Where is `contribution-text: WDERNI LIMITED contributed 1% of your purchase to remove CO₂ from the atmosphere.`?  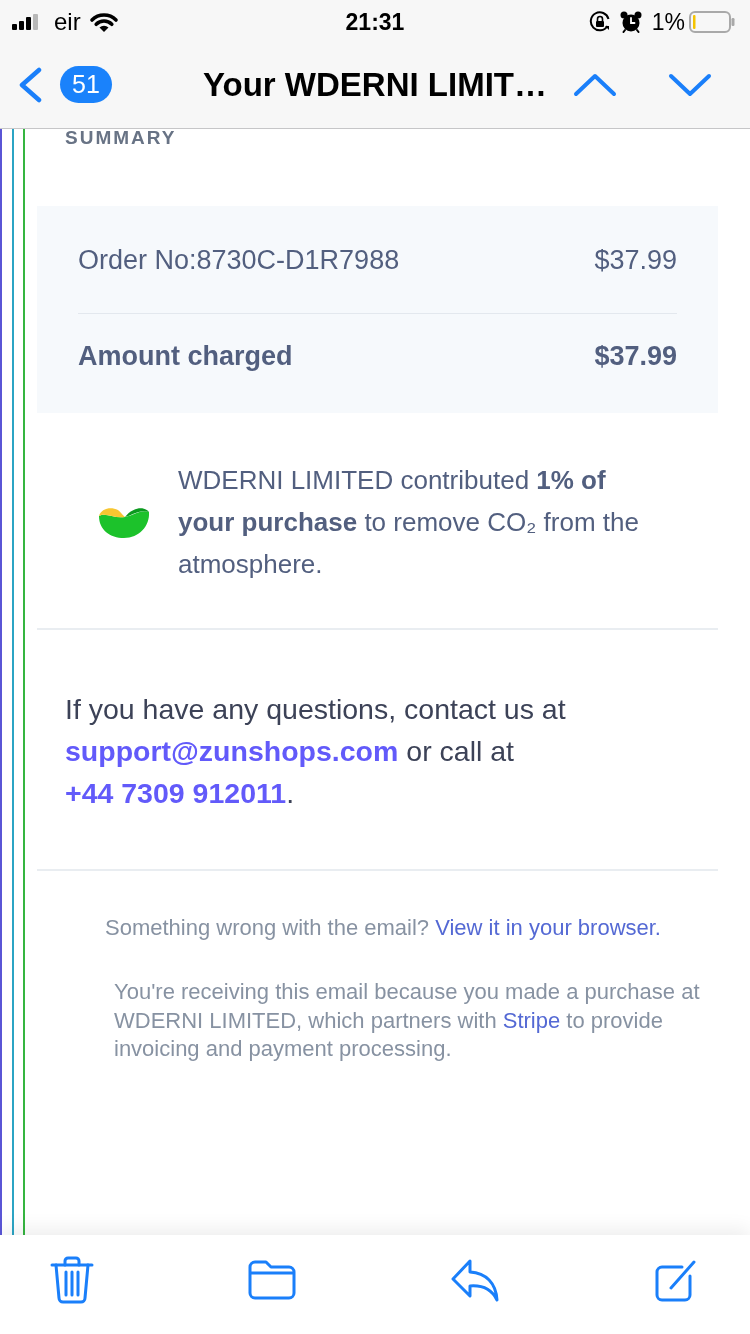 contribution-text: WDERNI LIMITED contributed 1% of your purchase to remove CO₂ from the atmosphere. is located at coordinates (409, 522).